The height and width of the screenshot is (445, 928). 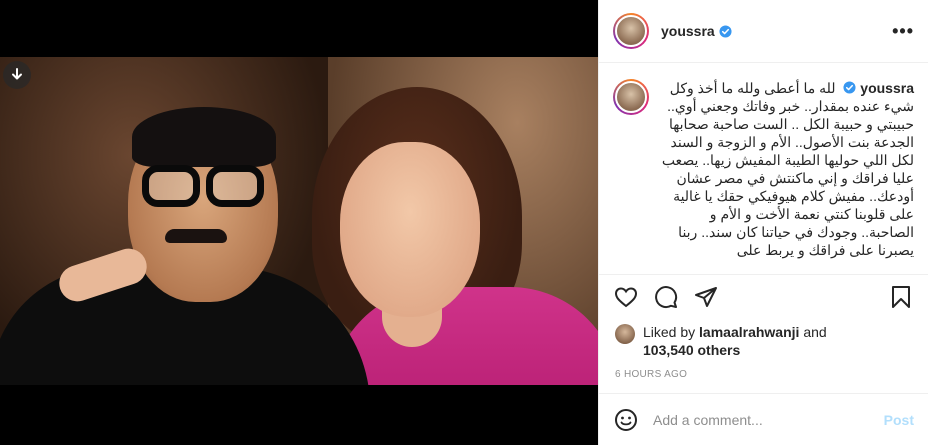 I want to click on avatar, so click(x=631, y=31).